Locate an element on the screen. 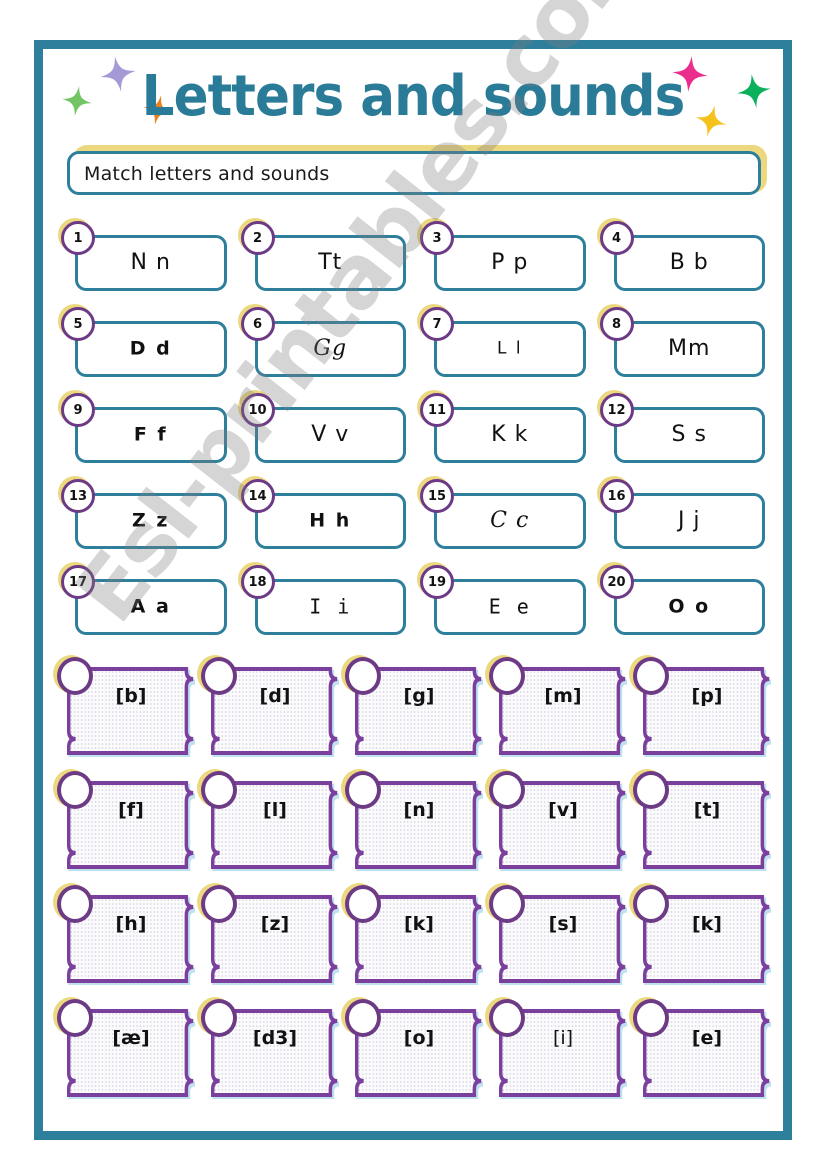 This screenshot has height=1169, width=826. letter-cell: I i 18 is located at coordinates (324, 598).